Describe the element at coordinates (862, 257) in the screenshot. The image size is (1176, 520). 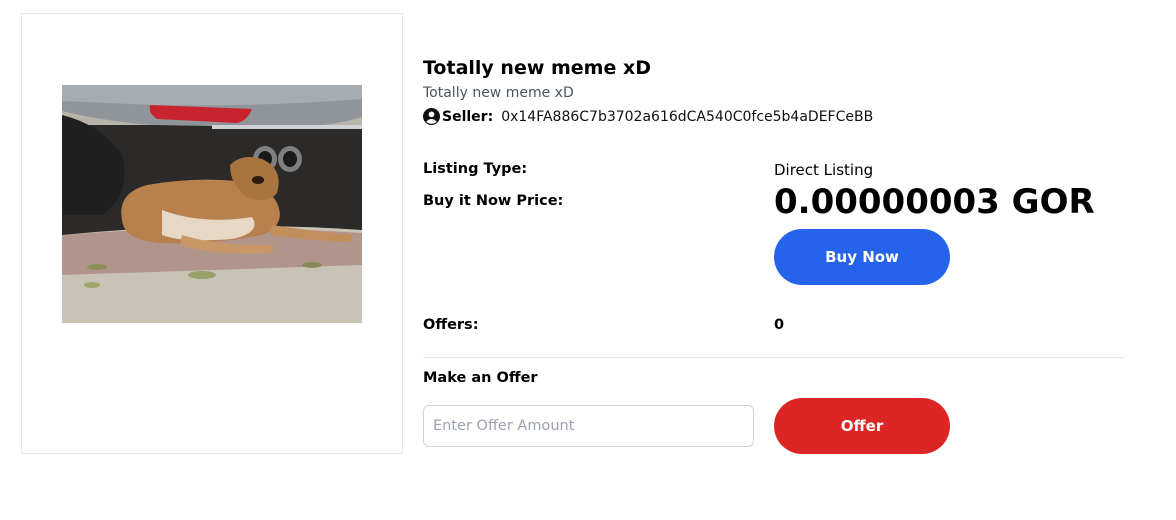
I see `buy-now-button: Buy Now` at that location.